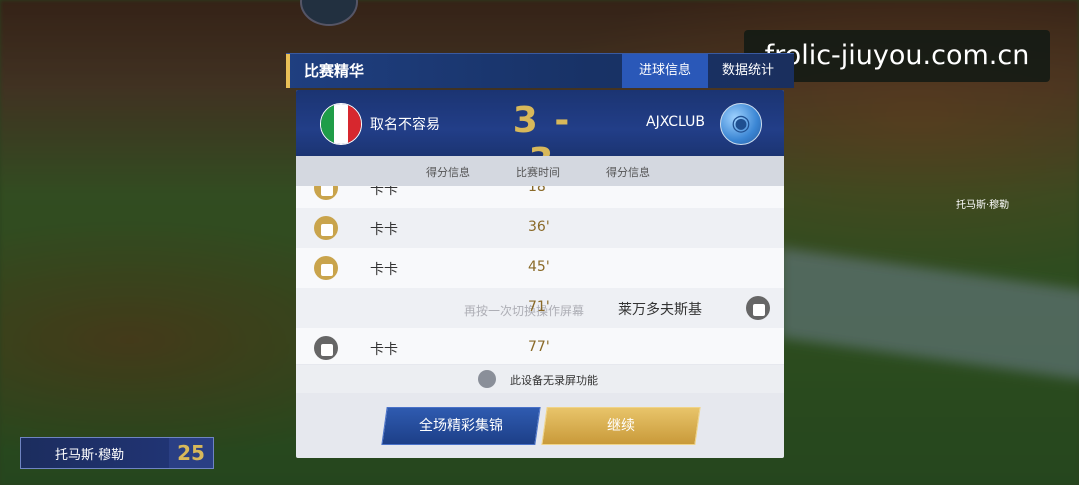 The image size is (1079, 485). I want to click on panel-header: 比赛精华 进球信息 数据统计, so click(540, 70).